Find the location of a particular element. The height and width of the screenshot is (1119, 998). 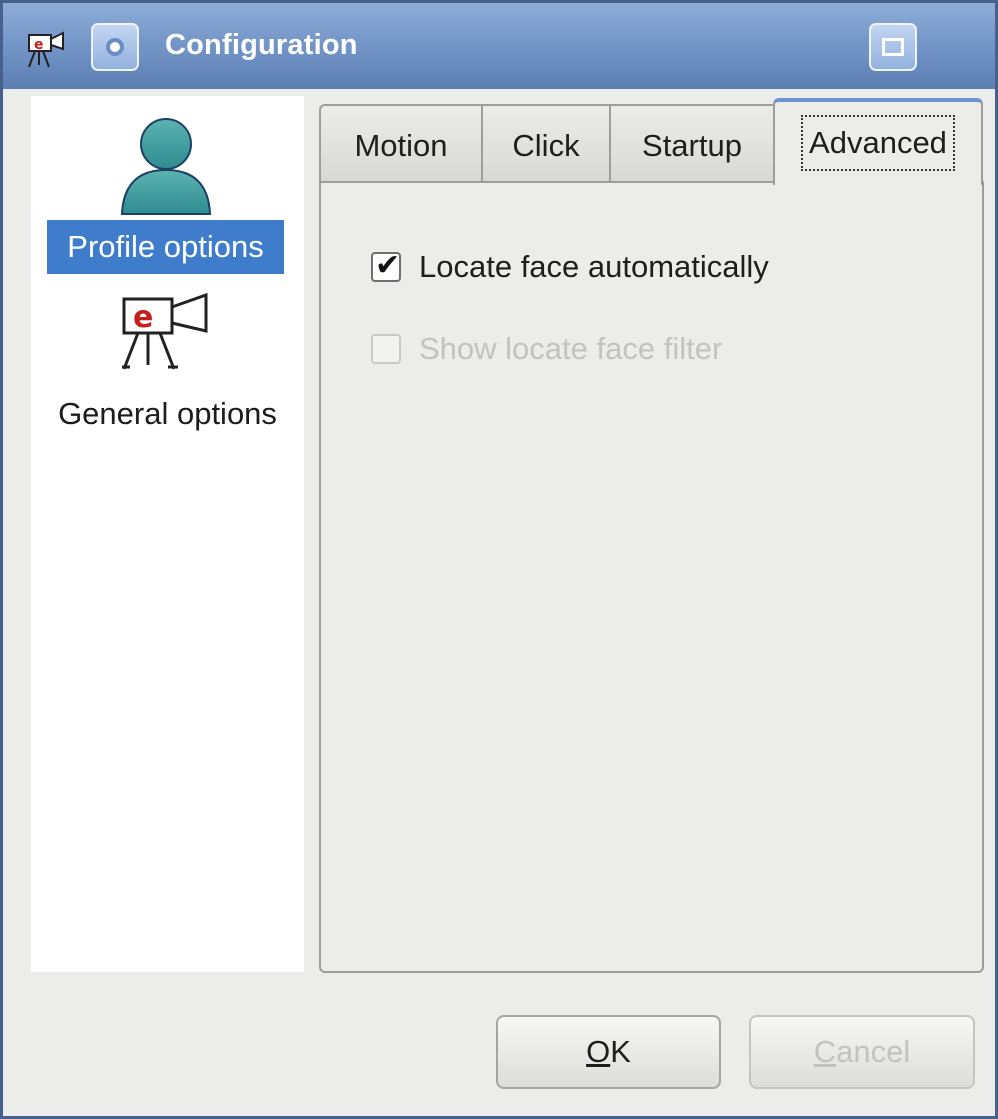

locate-face-option: ✔ Locate face automatically is located at coordinates (570, 266).